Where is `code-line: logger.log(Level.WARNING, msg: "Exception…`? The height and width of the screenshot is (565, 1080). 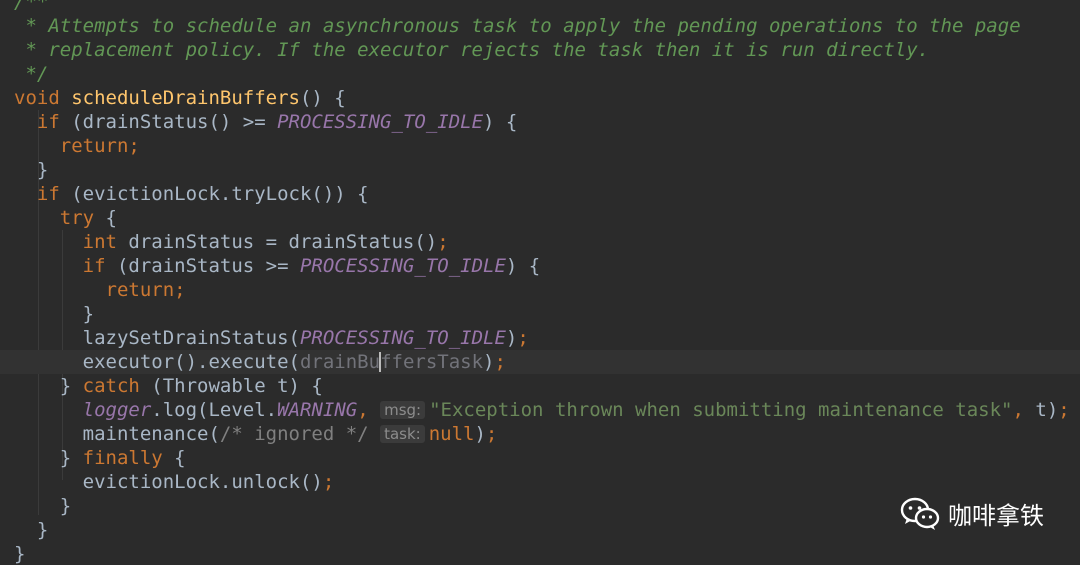 code-line: logger.log(Level.WARNING, msg: "Exception… is located at coordinates (540, 410).